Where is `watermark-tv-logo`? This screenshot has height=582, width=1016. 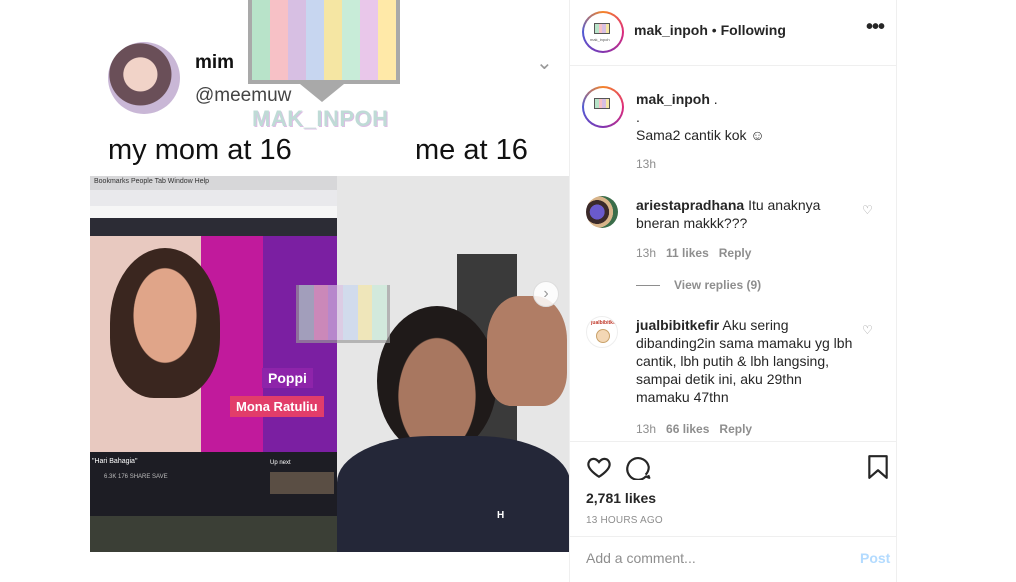
watermark-tv-logo is located at coordinates (324, 42).